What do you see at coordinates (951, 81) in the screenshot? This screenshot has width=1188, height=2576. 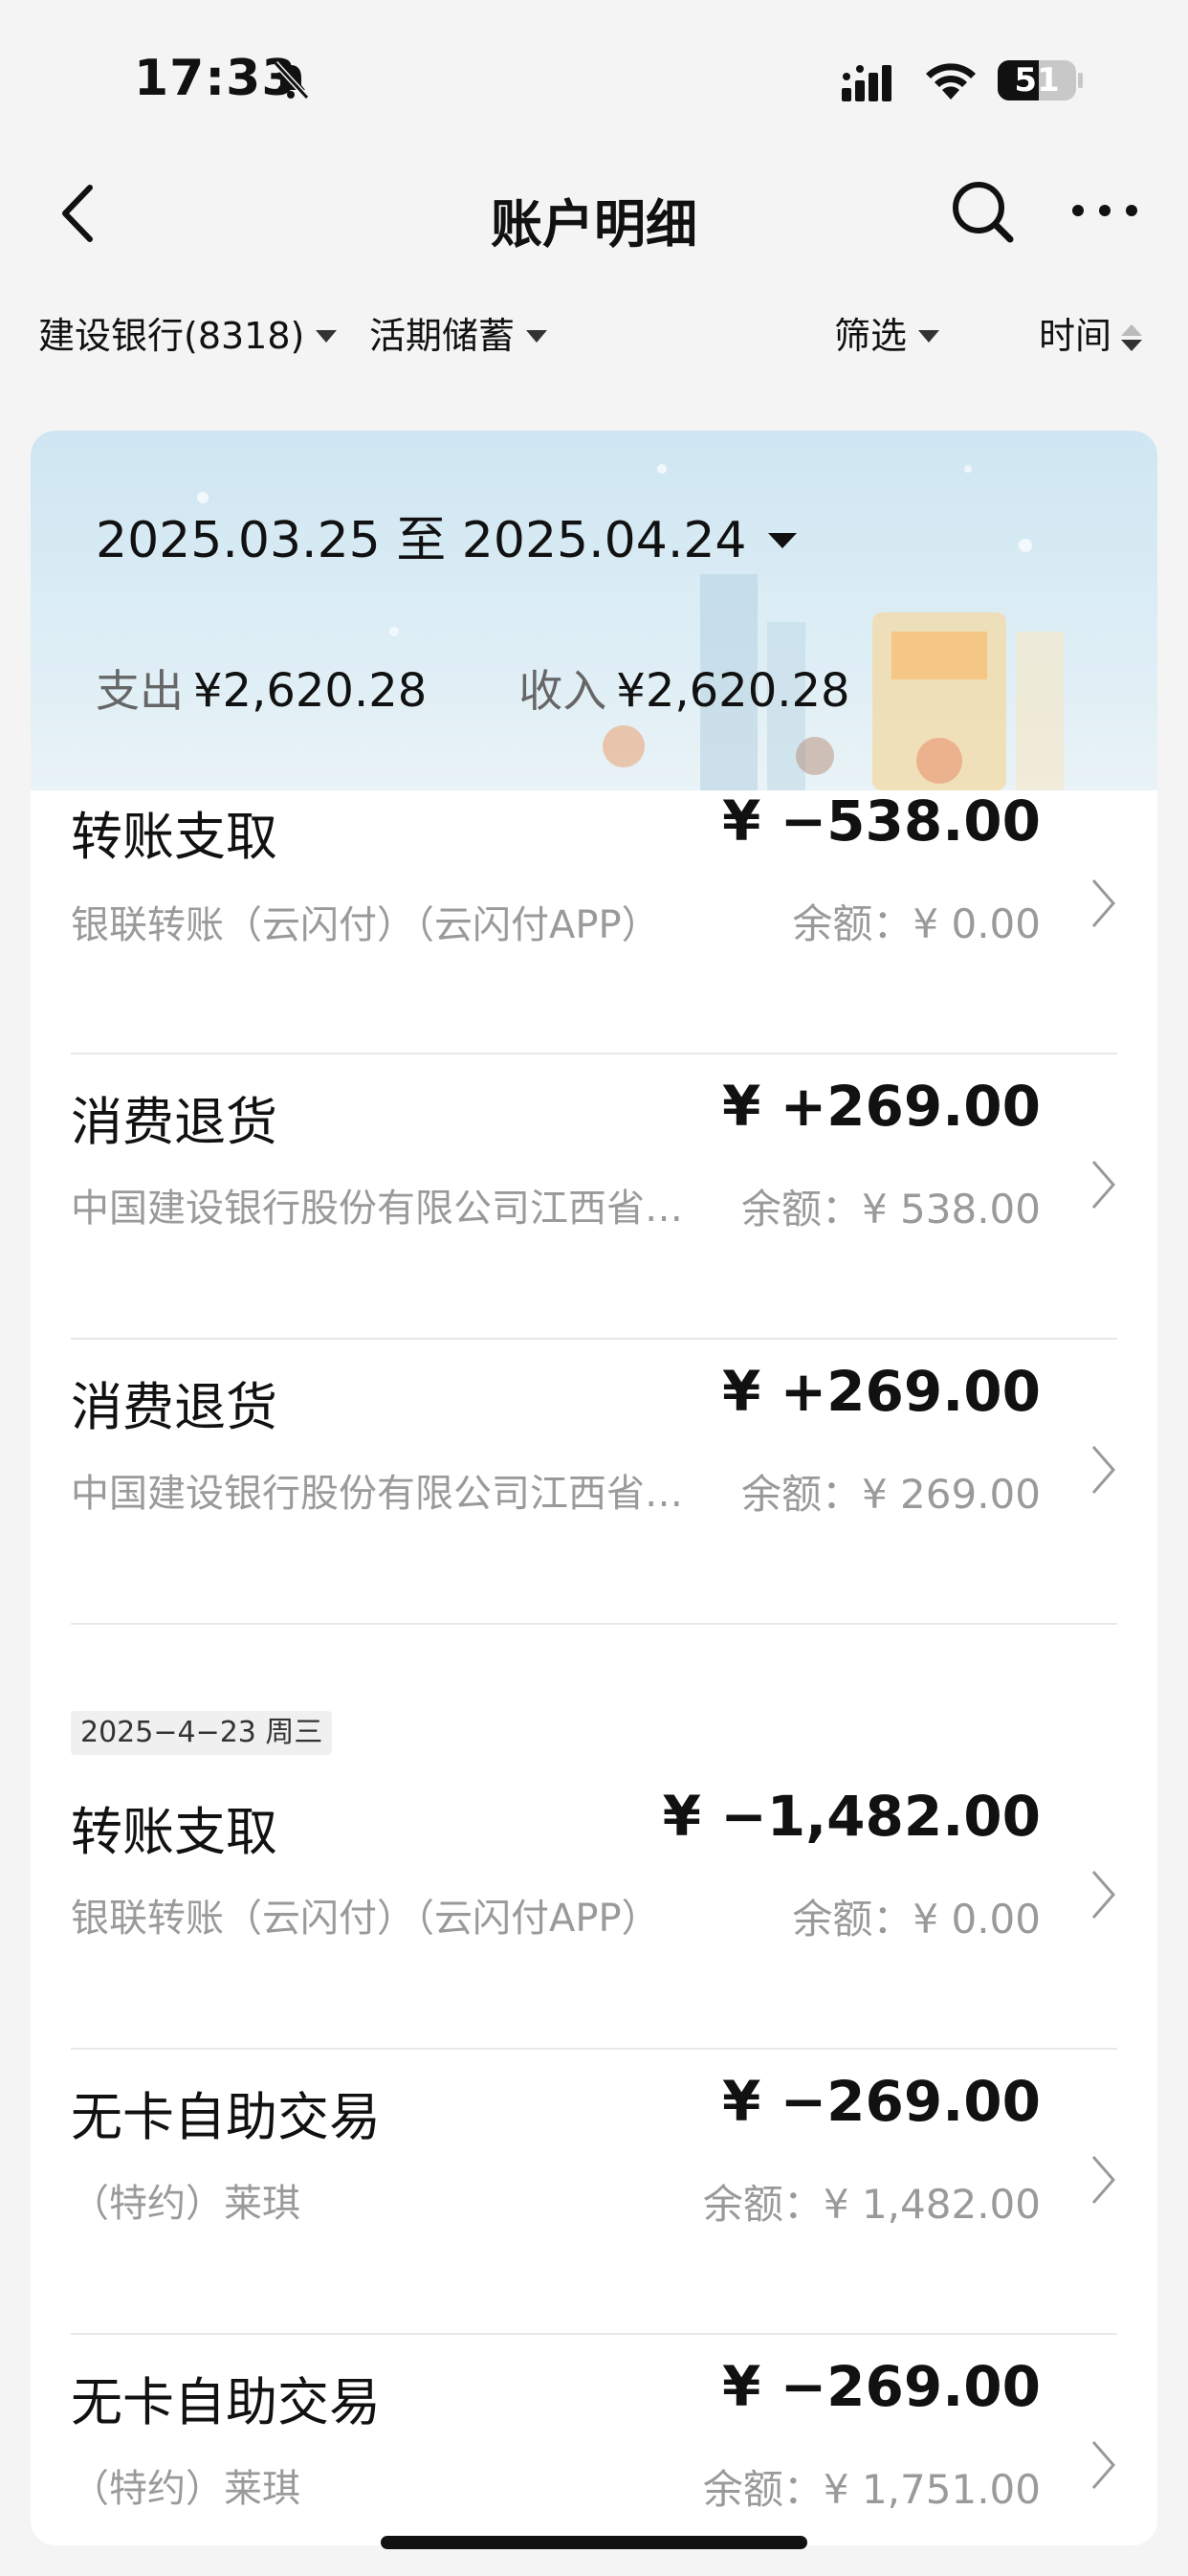 I see `wifi-icon` at bounding box center [951, 81].